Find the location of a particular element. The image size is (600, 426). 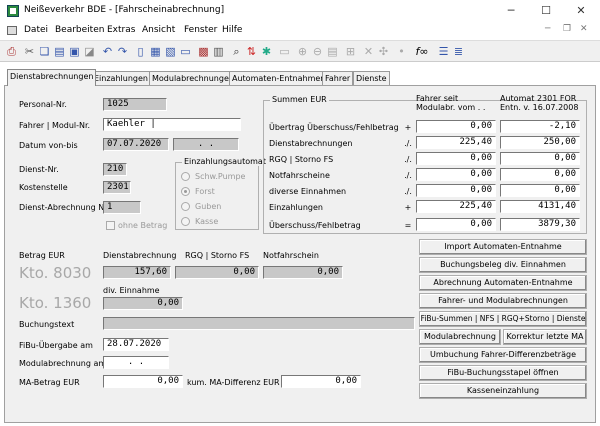

new-doc-icon: ▯ is located at coordinates (140, 51).